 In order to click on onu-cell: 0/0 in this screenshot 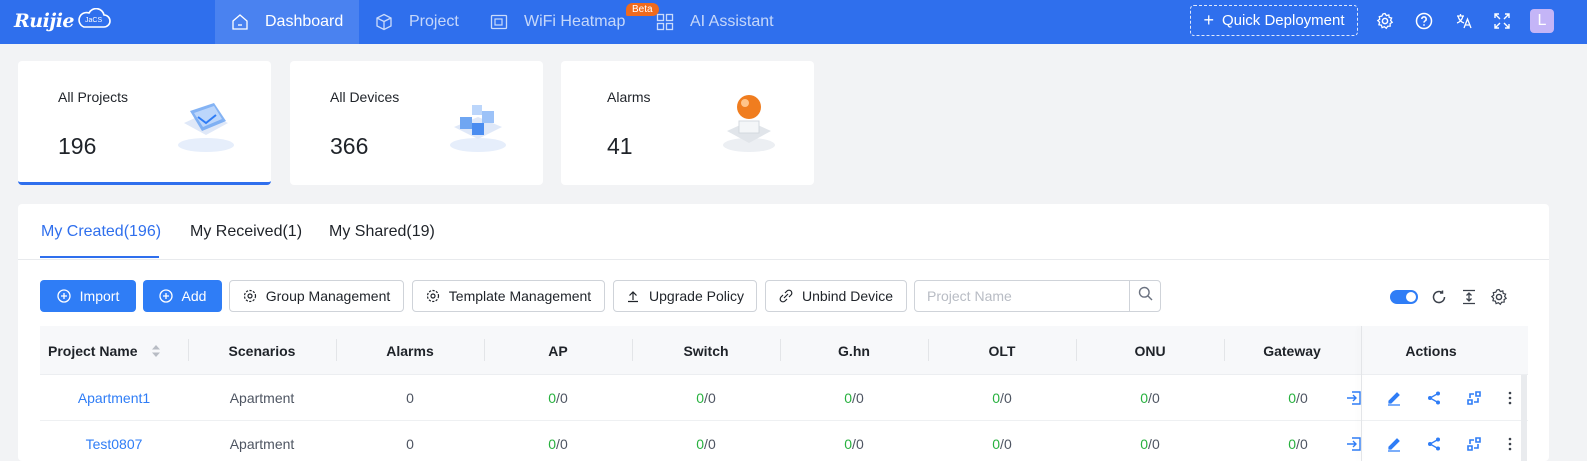, I will do `click(1150, 441)`.